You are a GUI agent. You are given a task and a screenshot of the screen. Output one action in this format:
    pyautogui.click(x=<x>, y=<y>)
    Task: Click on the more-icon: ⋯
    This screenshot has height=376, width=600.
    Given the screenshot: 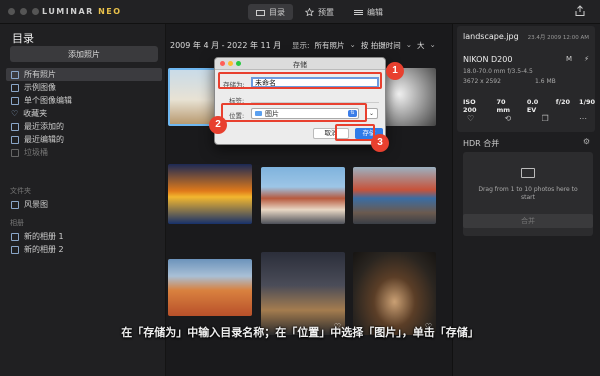 What is the action you would take?
    pyautogui.click(x=583, y=118)
    